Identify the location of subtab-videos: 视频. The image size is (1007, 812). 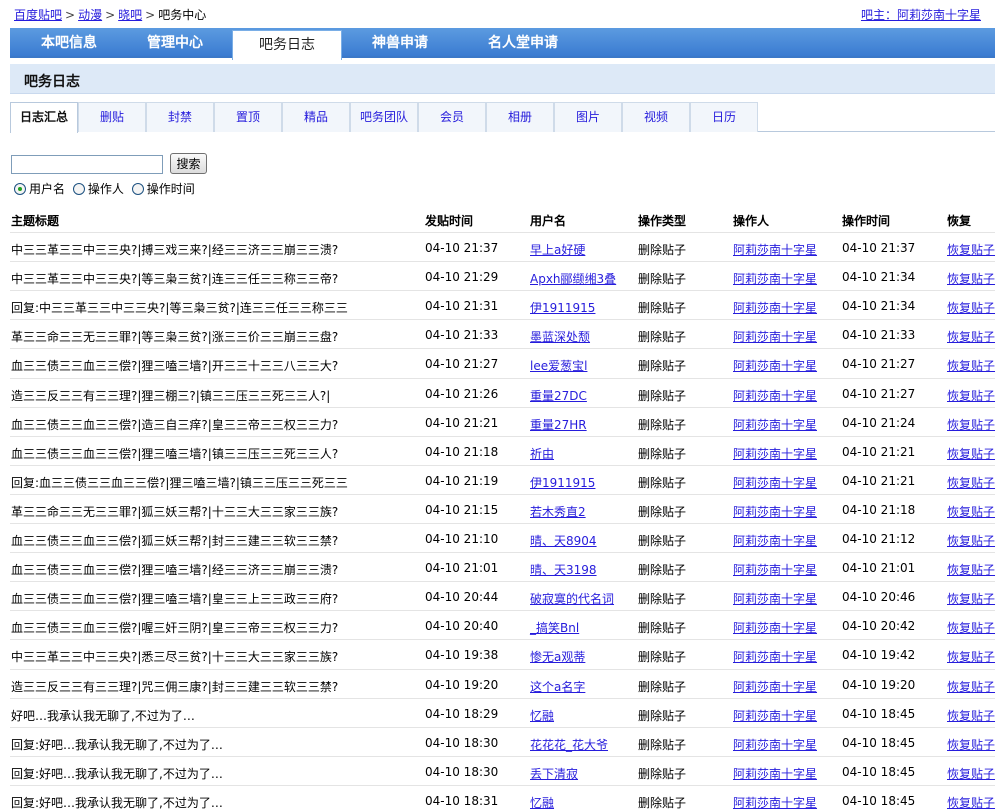
(656, 117).